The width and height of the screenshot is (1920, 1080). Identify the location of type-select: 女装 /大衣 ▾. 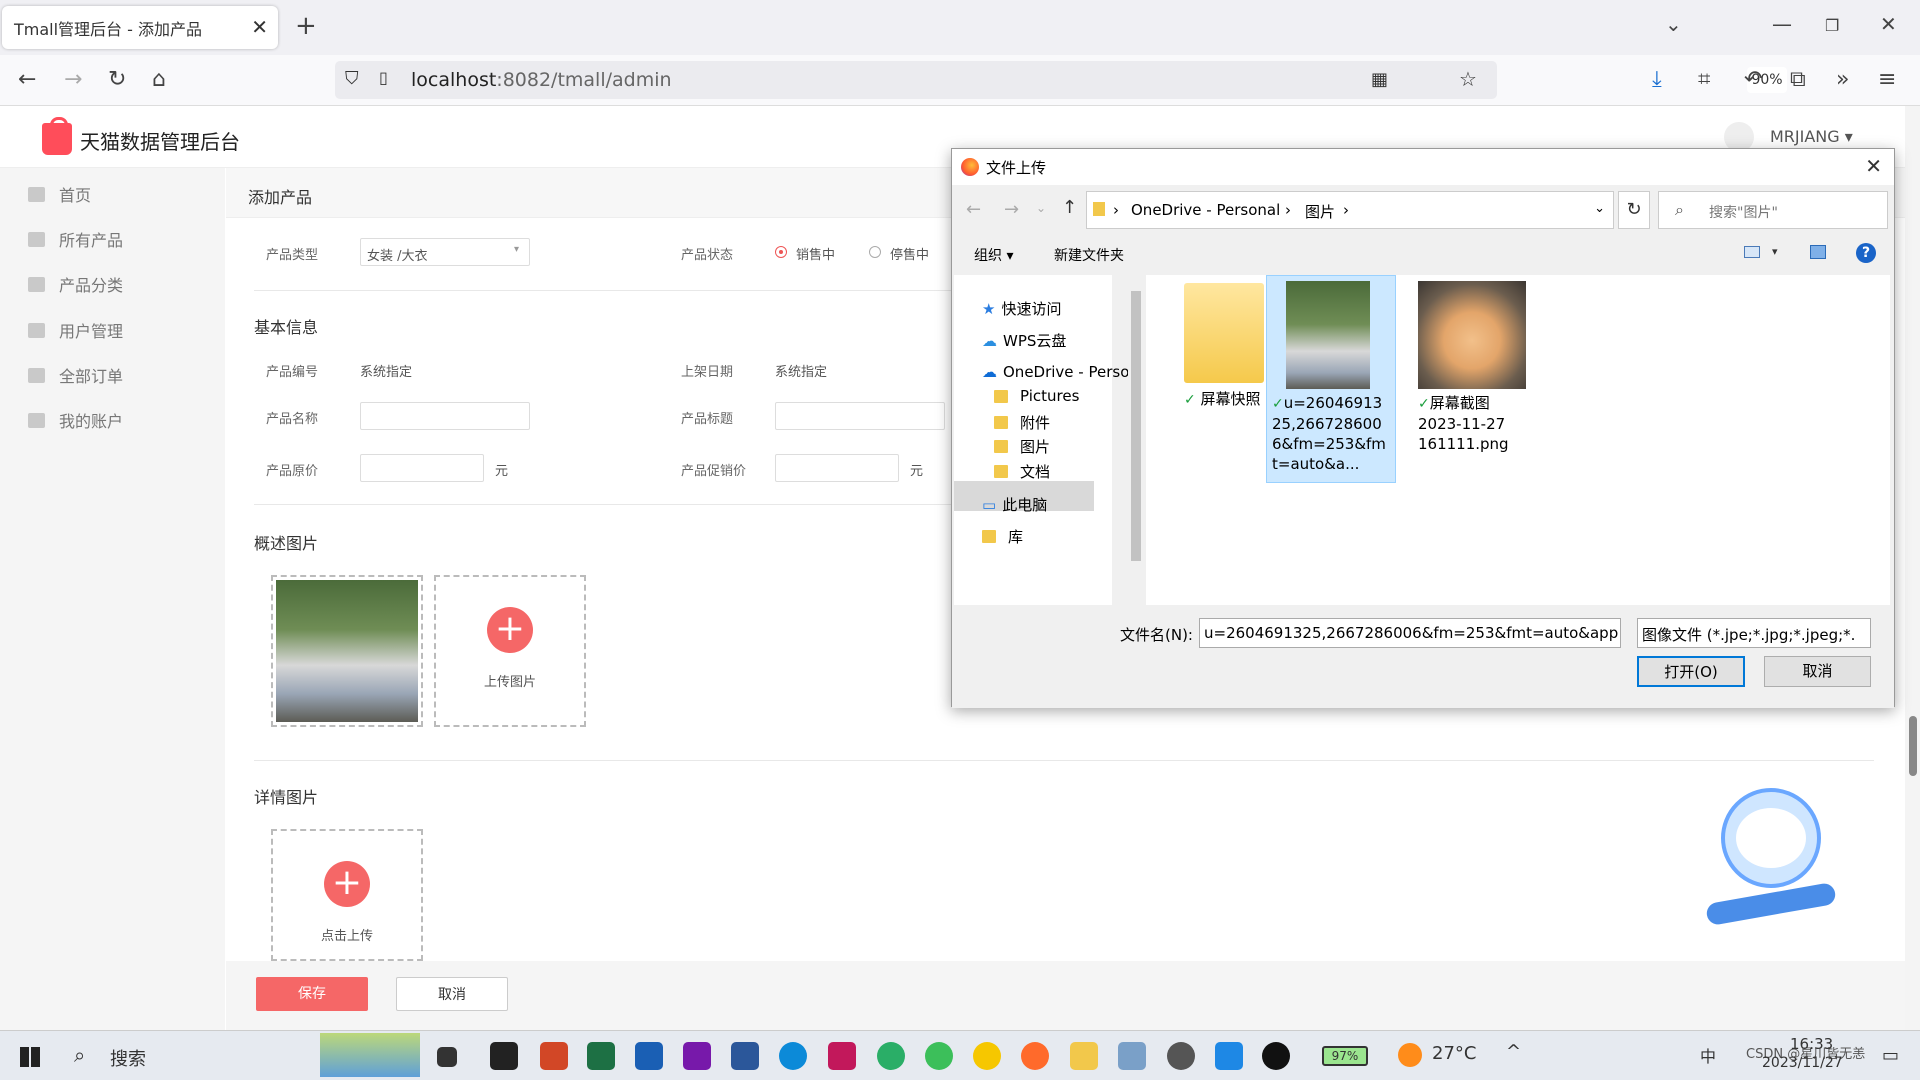
(445, 252).